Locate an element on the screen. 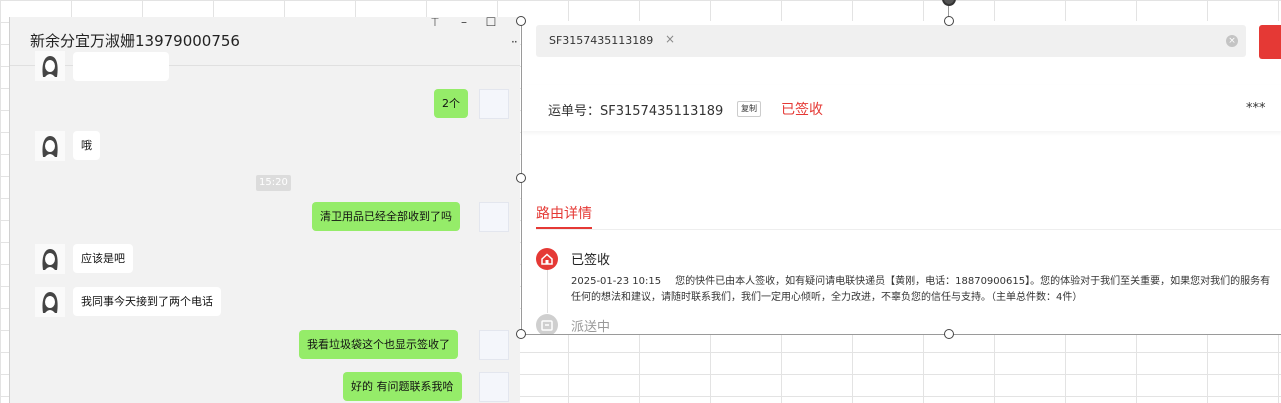  tag-close-icon: × is located at coordinates (670, 39).